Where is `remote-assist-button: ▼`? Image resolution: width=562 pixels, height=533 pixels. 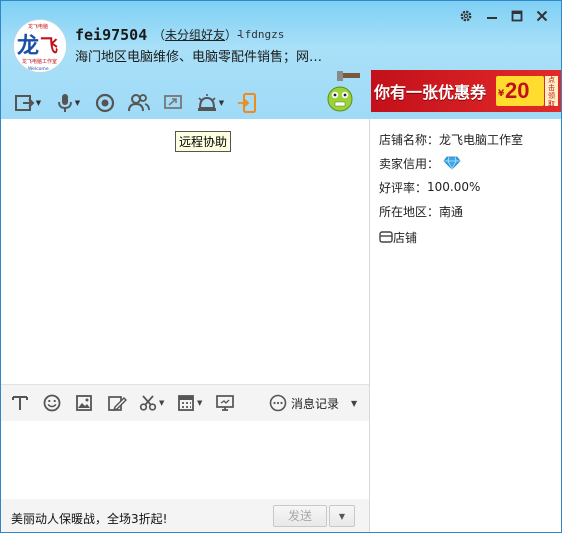 remote-assist-button: ▼ is located at coordinates (210, 103).